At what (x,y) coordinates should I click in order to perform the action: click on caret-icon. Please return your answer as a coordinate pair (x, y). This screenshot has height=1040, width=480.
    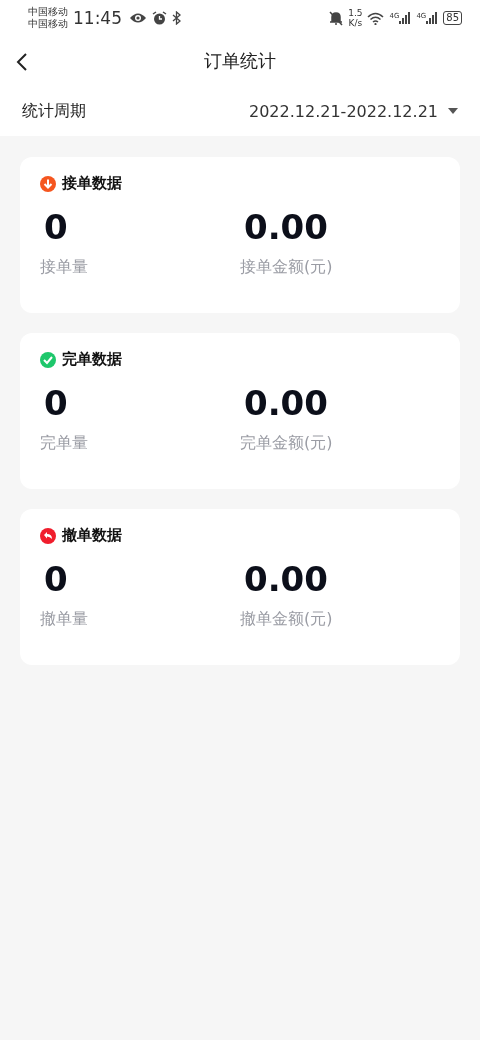
    Looking at the image, I should click on (453, 111).